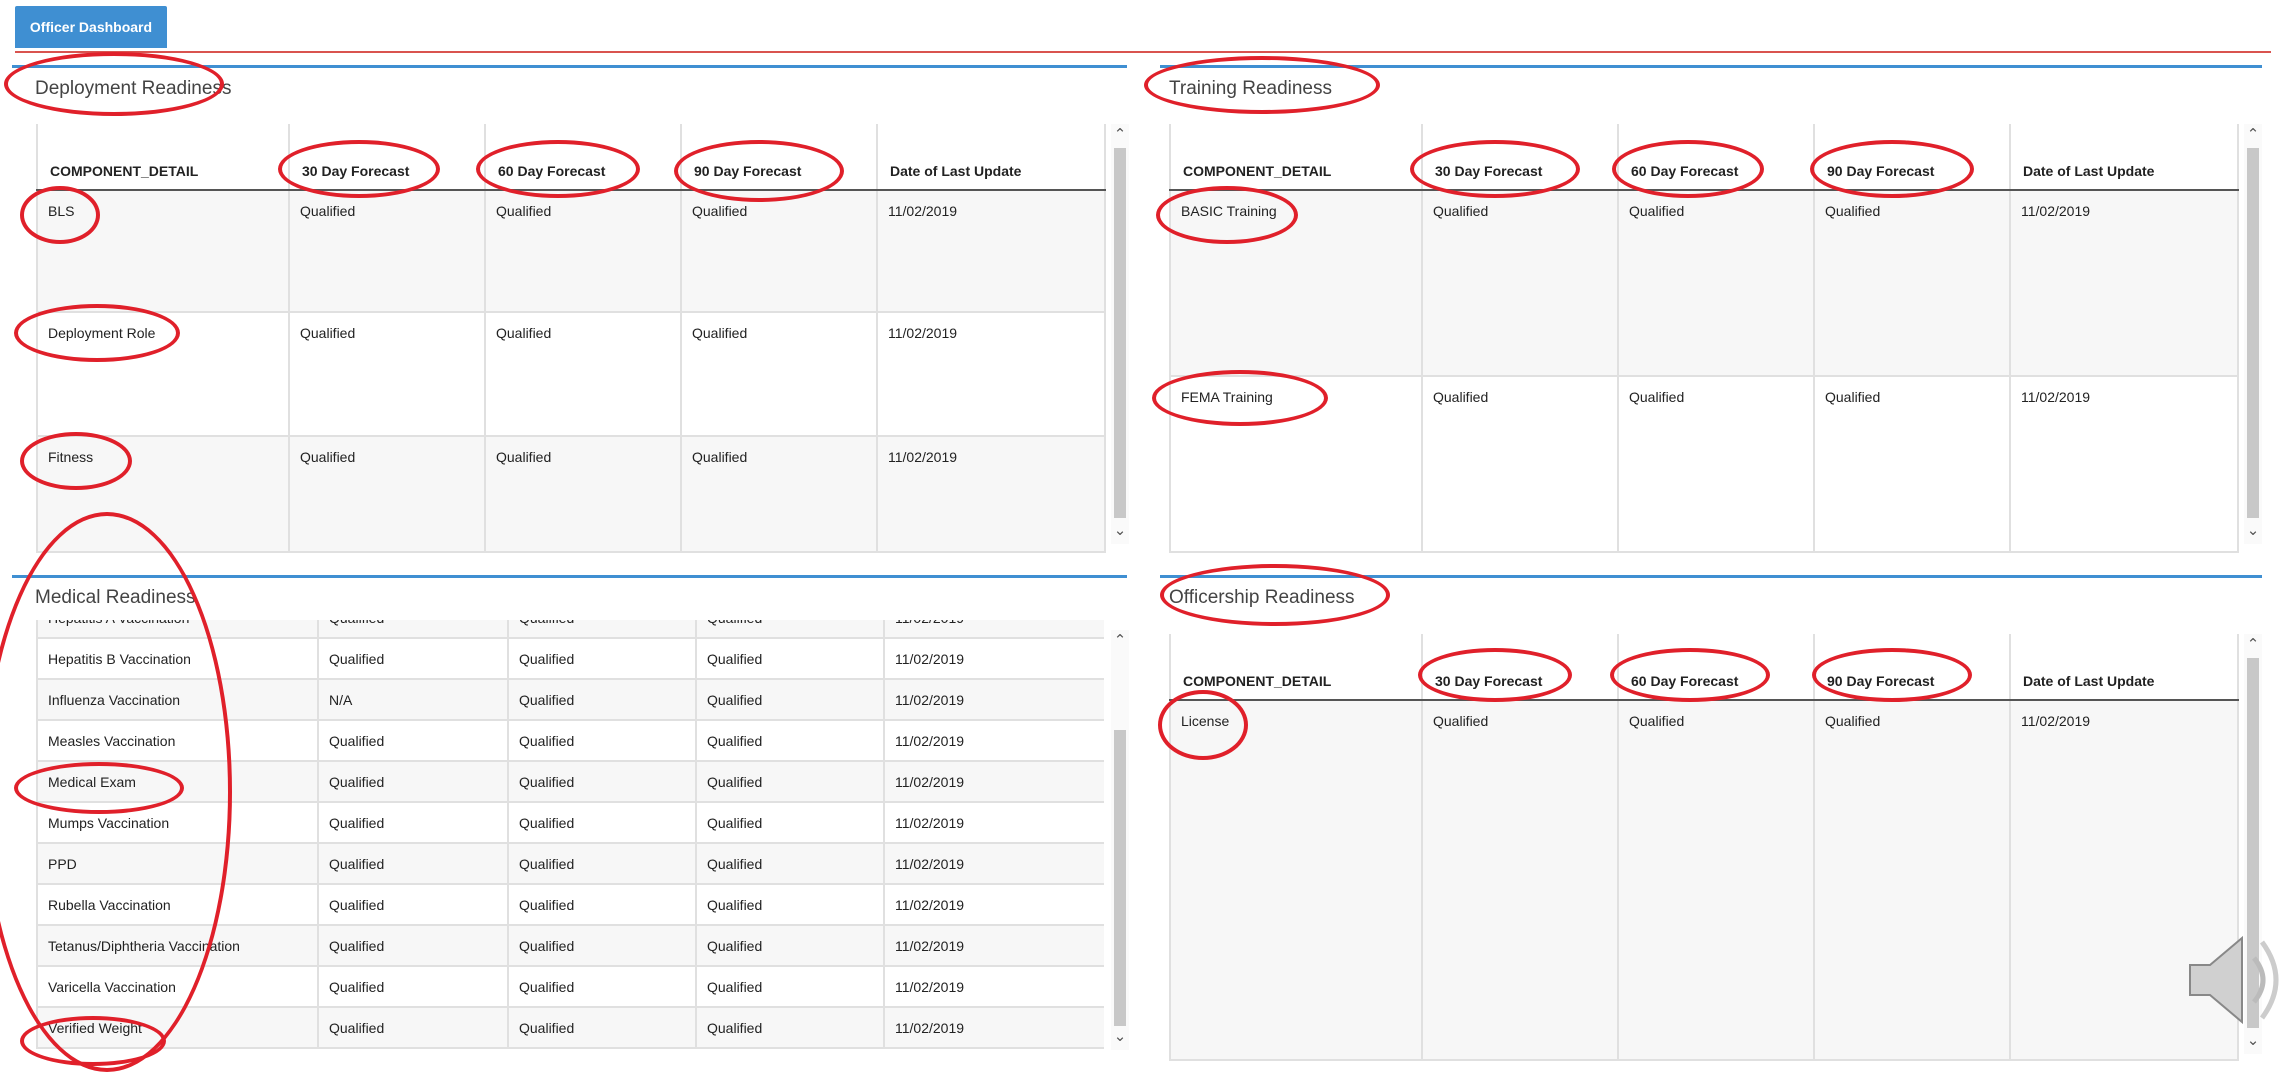  Describe the element at coordinates (177, 740) in the screenshot. I see `cell-component: Measles Vaccination` at that location.